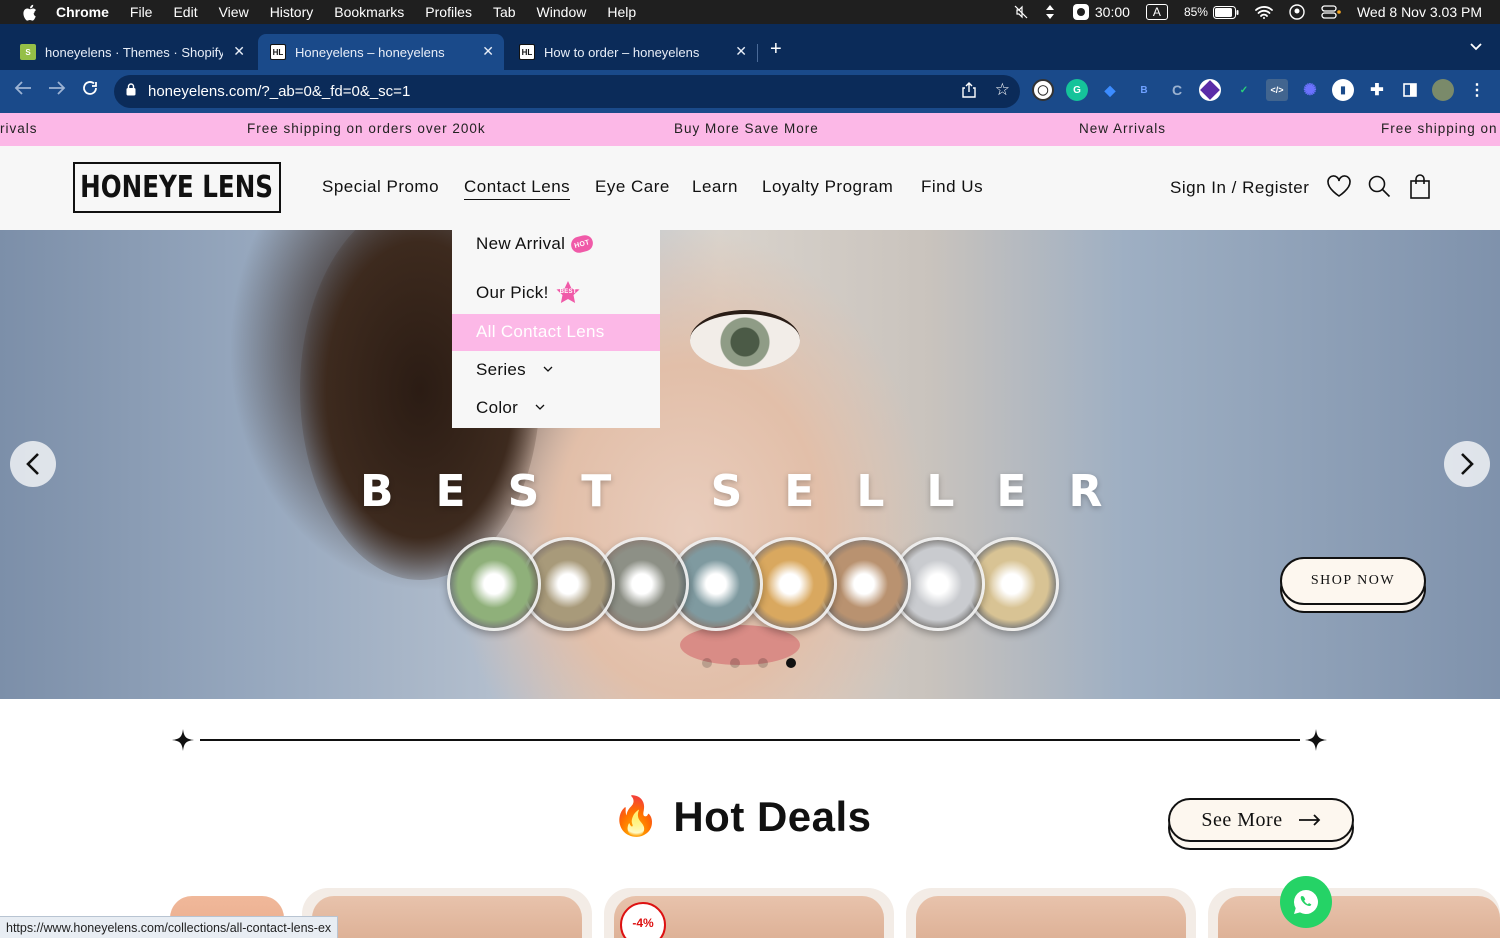 The height and width of the screenshot is (938, 1500). I want to click on dropdown-color: Color, so click(513, 408).